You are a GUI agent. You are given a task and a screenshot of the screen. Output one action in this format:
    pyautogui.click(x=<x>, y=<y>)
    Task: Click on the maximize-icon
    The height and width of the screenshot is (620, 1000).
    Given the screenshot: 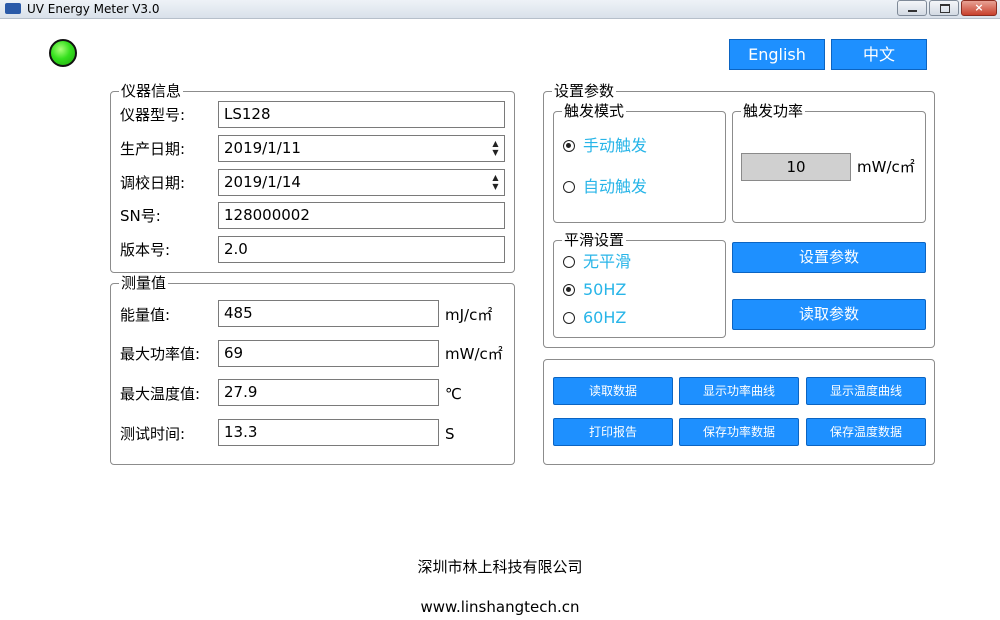 What is the action you would take?
    pyautogui.click(x=945, y=8)
    